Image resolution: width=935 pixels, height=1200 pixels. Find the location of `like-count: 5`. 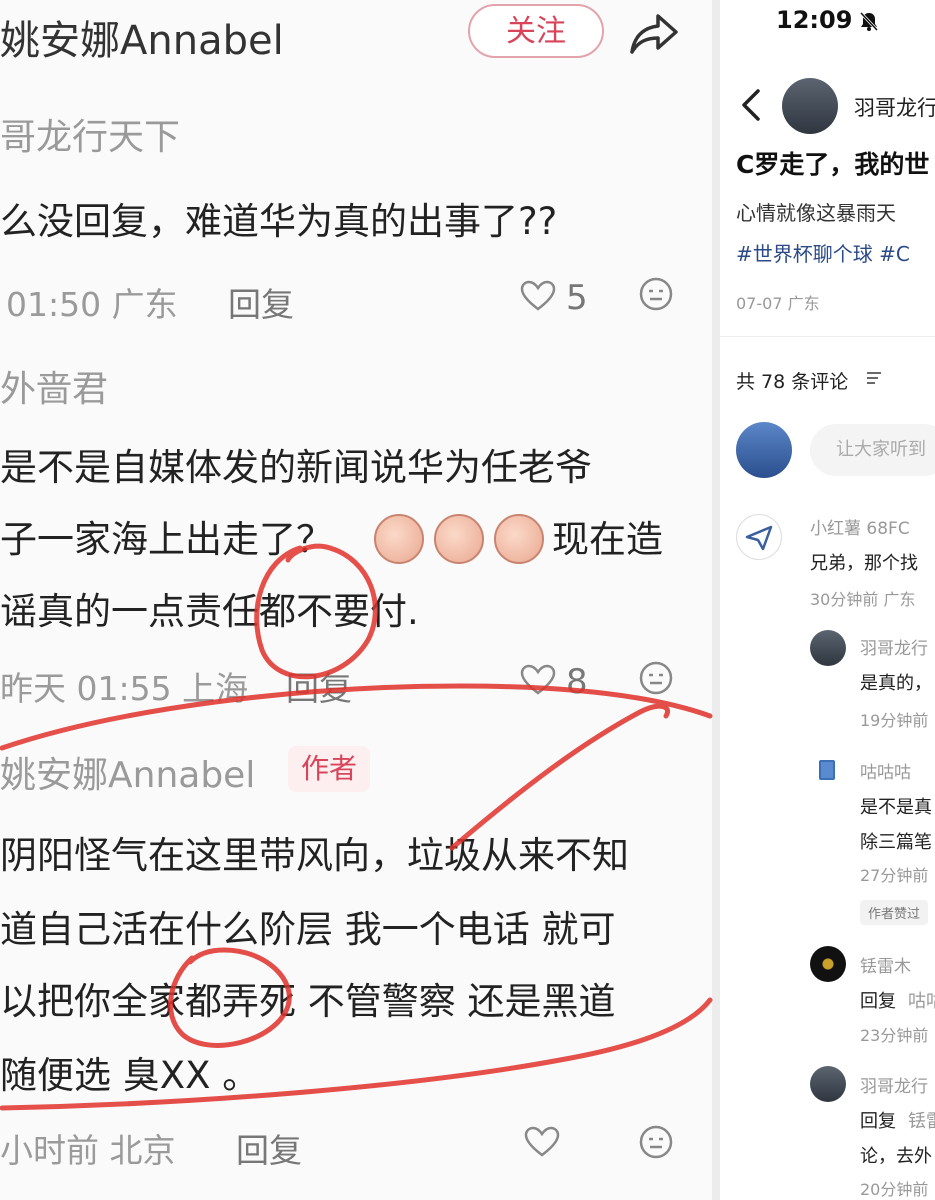

like-count: 5 is located at coordinates (577, 298).